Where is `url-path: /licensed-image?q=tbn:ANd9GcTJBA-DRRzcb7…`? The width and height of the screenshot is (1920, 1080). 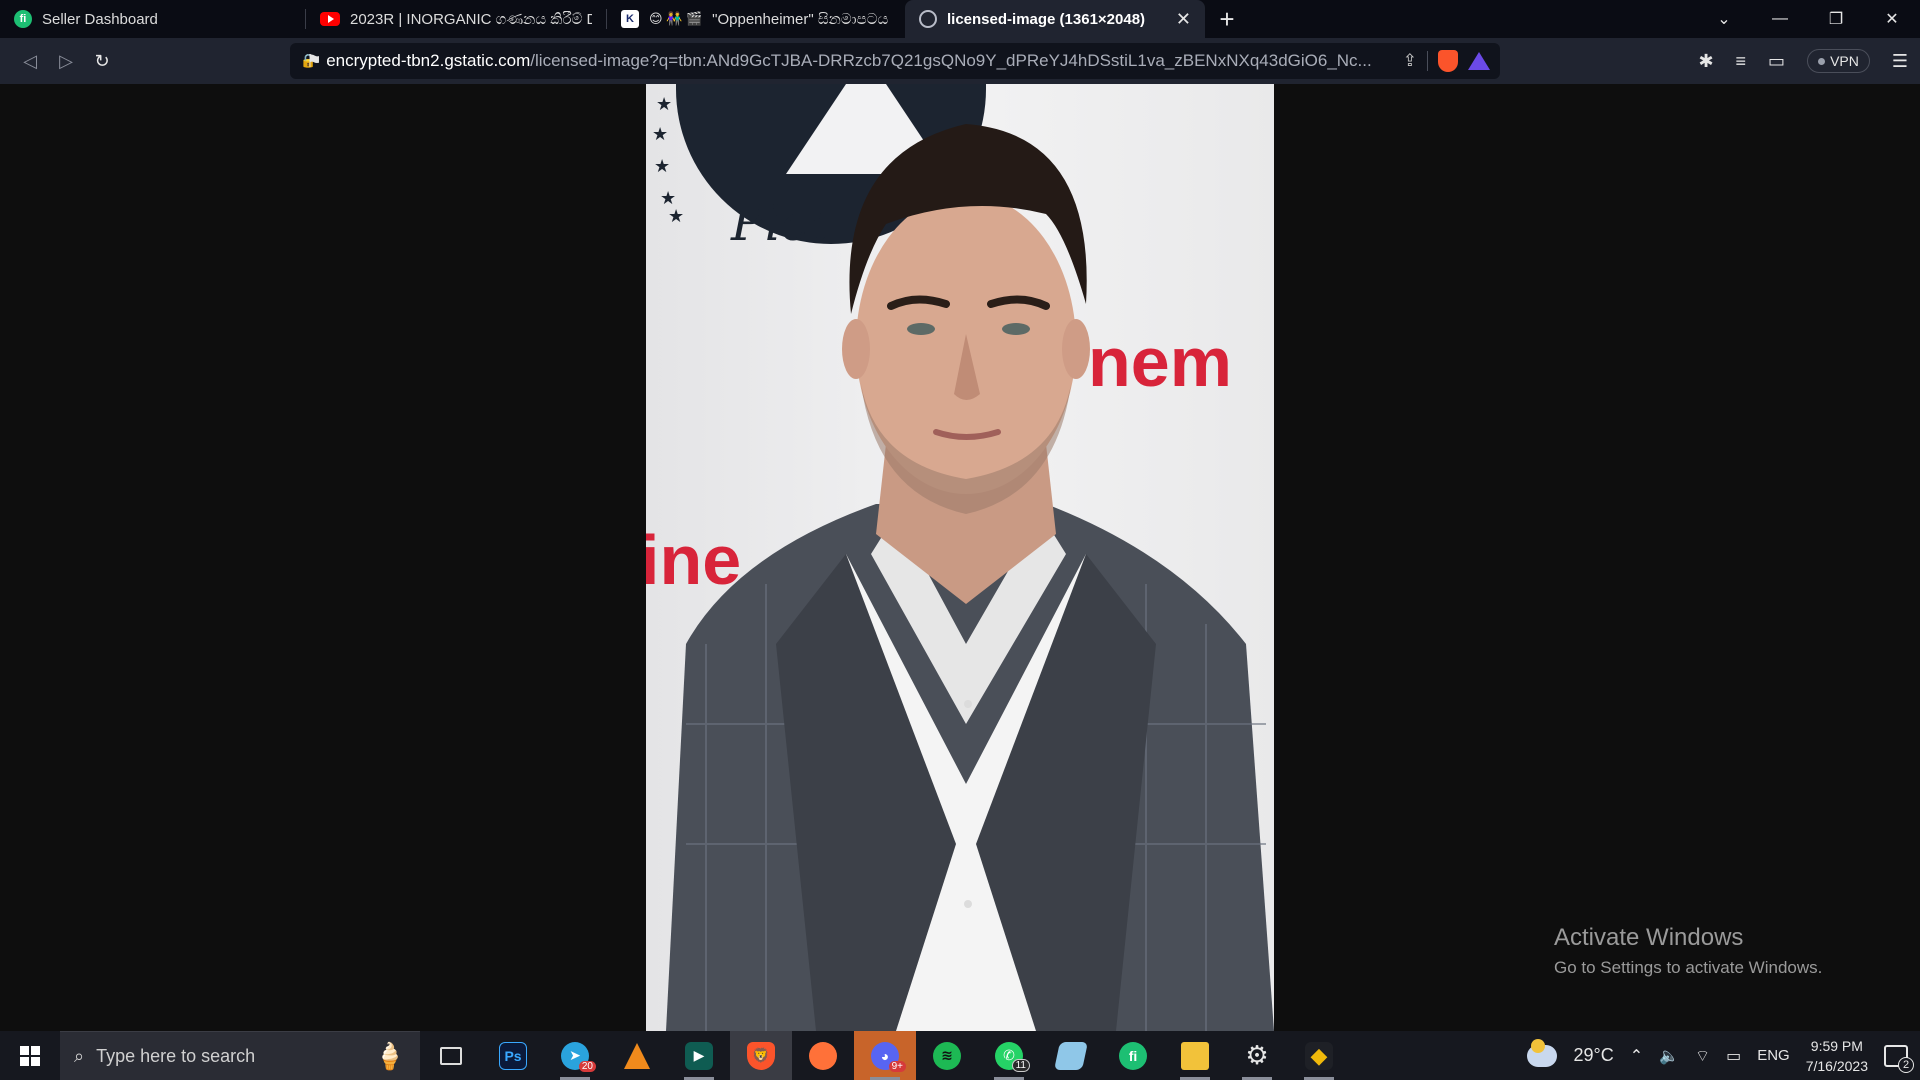
url-path: /licensed-image?q=tbn:ANd9GcTJBA-DRRzcb7… is located at coordinates (951, 60).